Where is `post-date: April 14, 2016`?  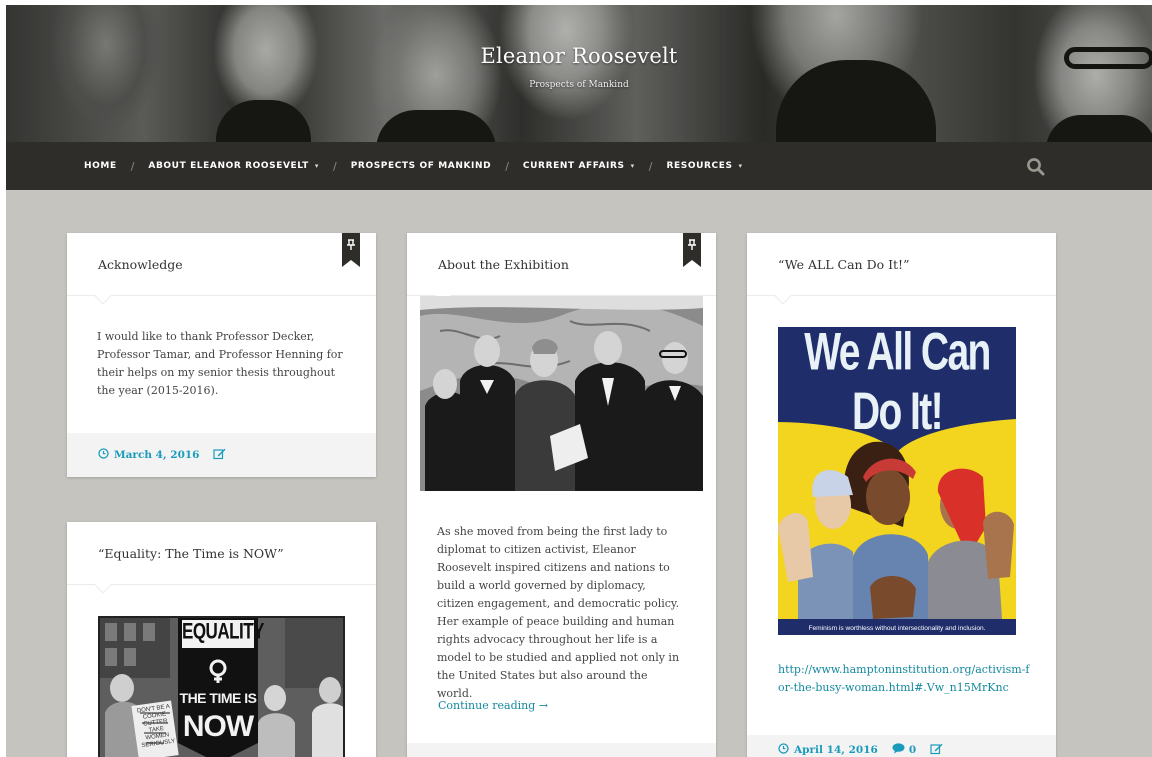 post-date: April 14, 2016 is located at coordinates (836, 750).